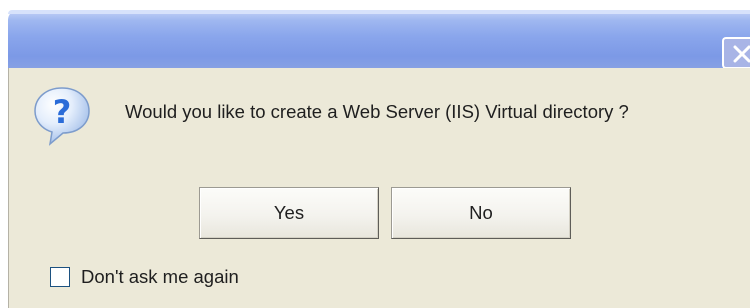 The width and height of the screenshot is (750, 308). What do you see at coordinates (741, 54) in the screenshot?
I see `close-icon` at bounding box center [741, 54].